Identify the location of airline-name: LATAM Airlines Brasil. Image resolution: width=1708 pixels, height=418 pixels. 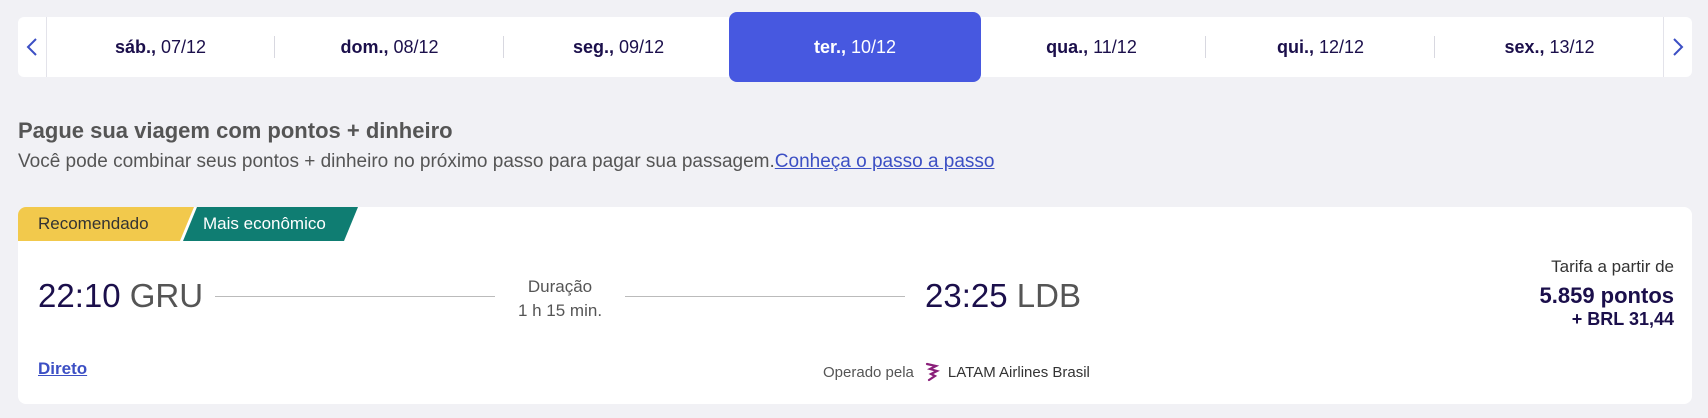
(1018, 372).